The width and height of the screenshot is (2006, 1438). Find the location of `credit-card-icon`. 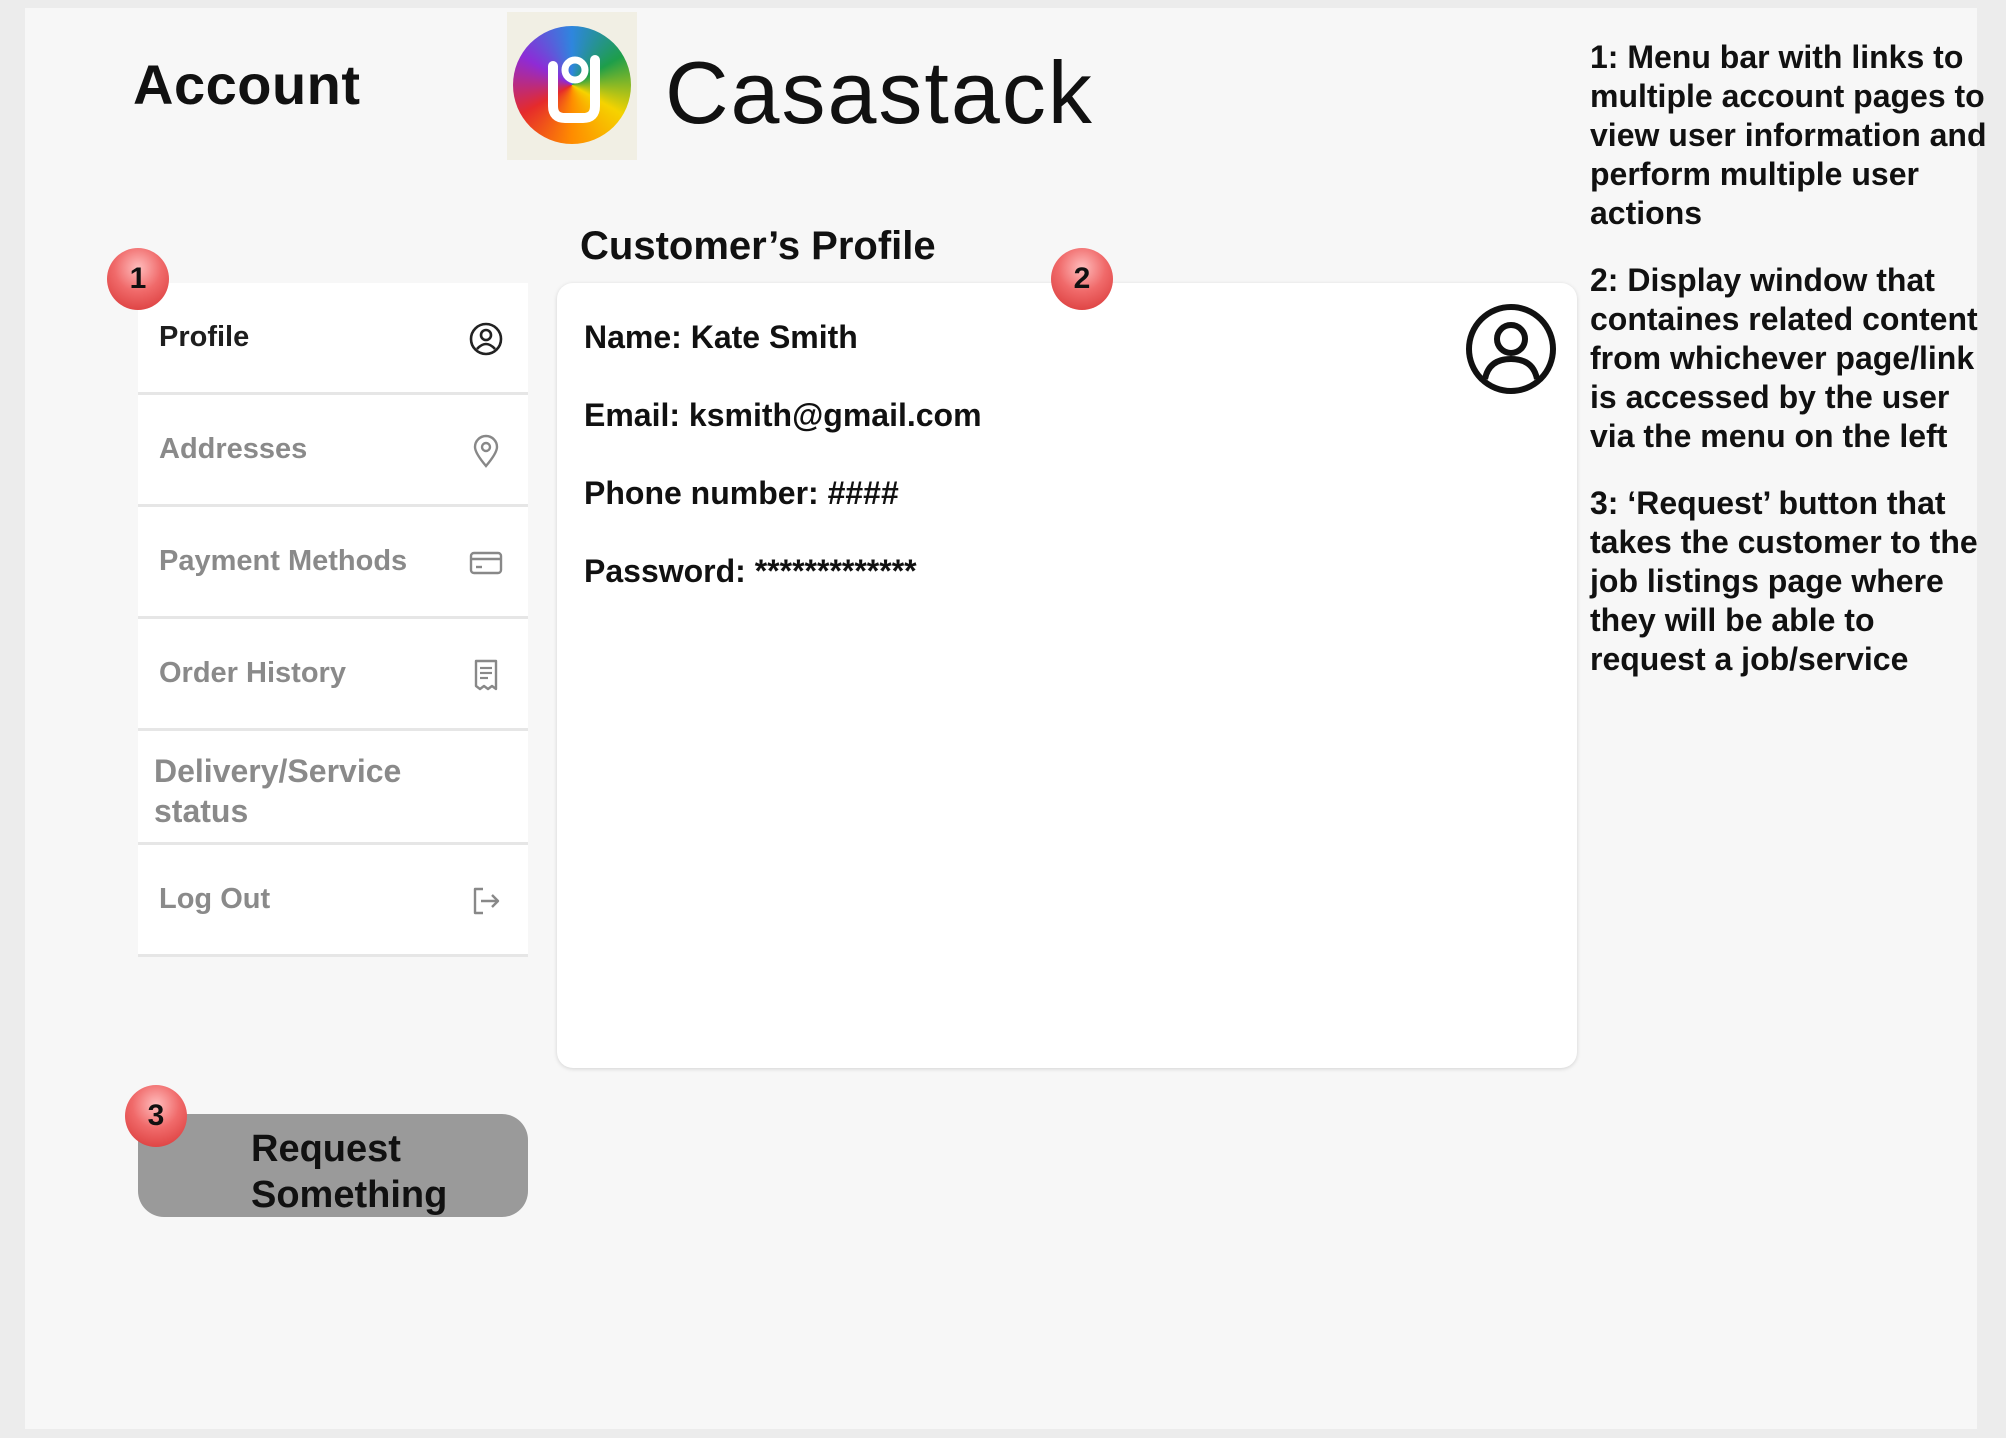

credit-card-icon is located at coordinates (486, 563).